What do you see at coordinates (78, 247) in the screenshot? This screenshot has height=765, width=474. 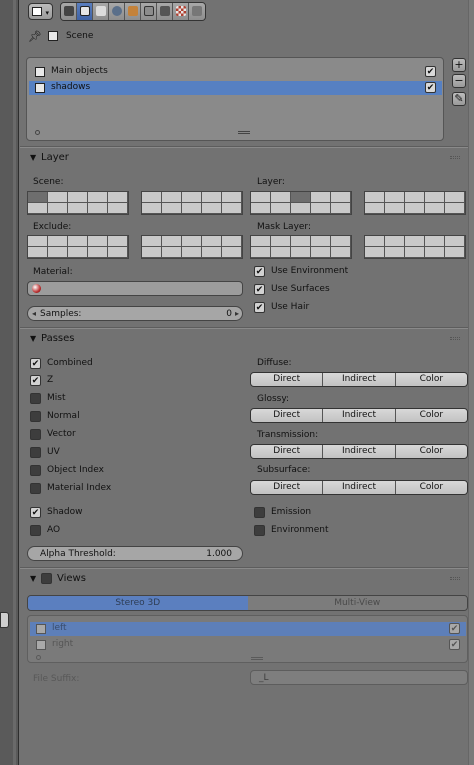 I see `exclude-layers-grid` at bounding box center [78, 247].